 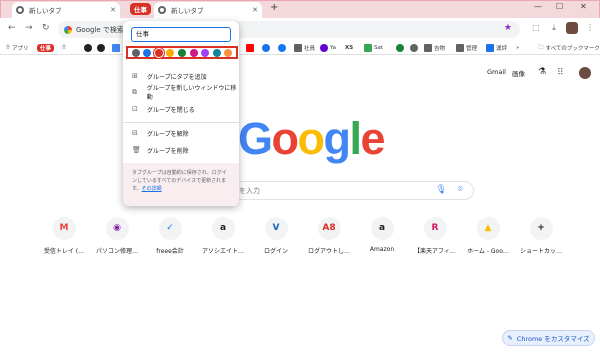 I want to click on minimize-icon: —, so click(x=538, y=6).